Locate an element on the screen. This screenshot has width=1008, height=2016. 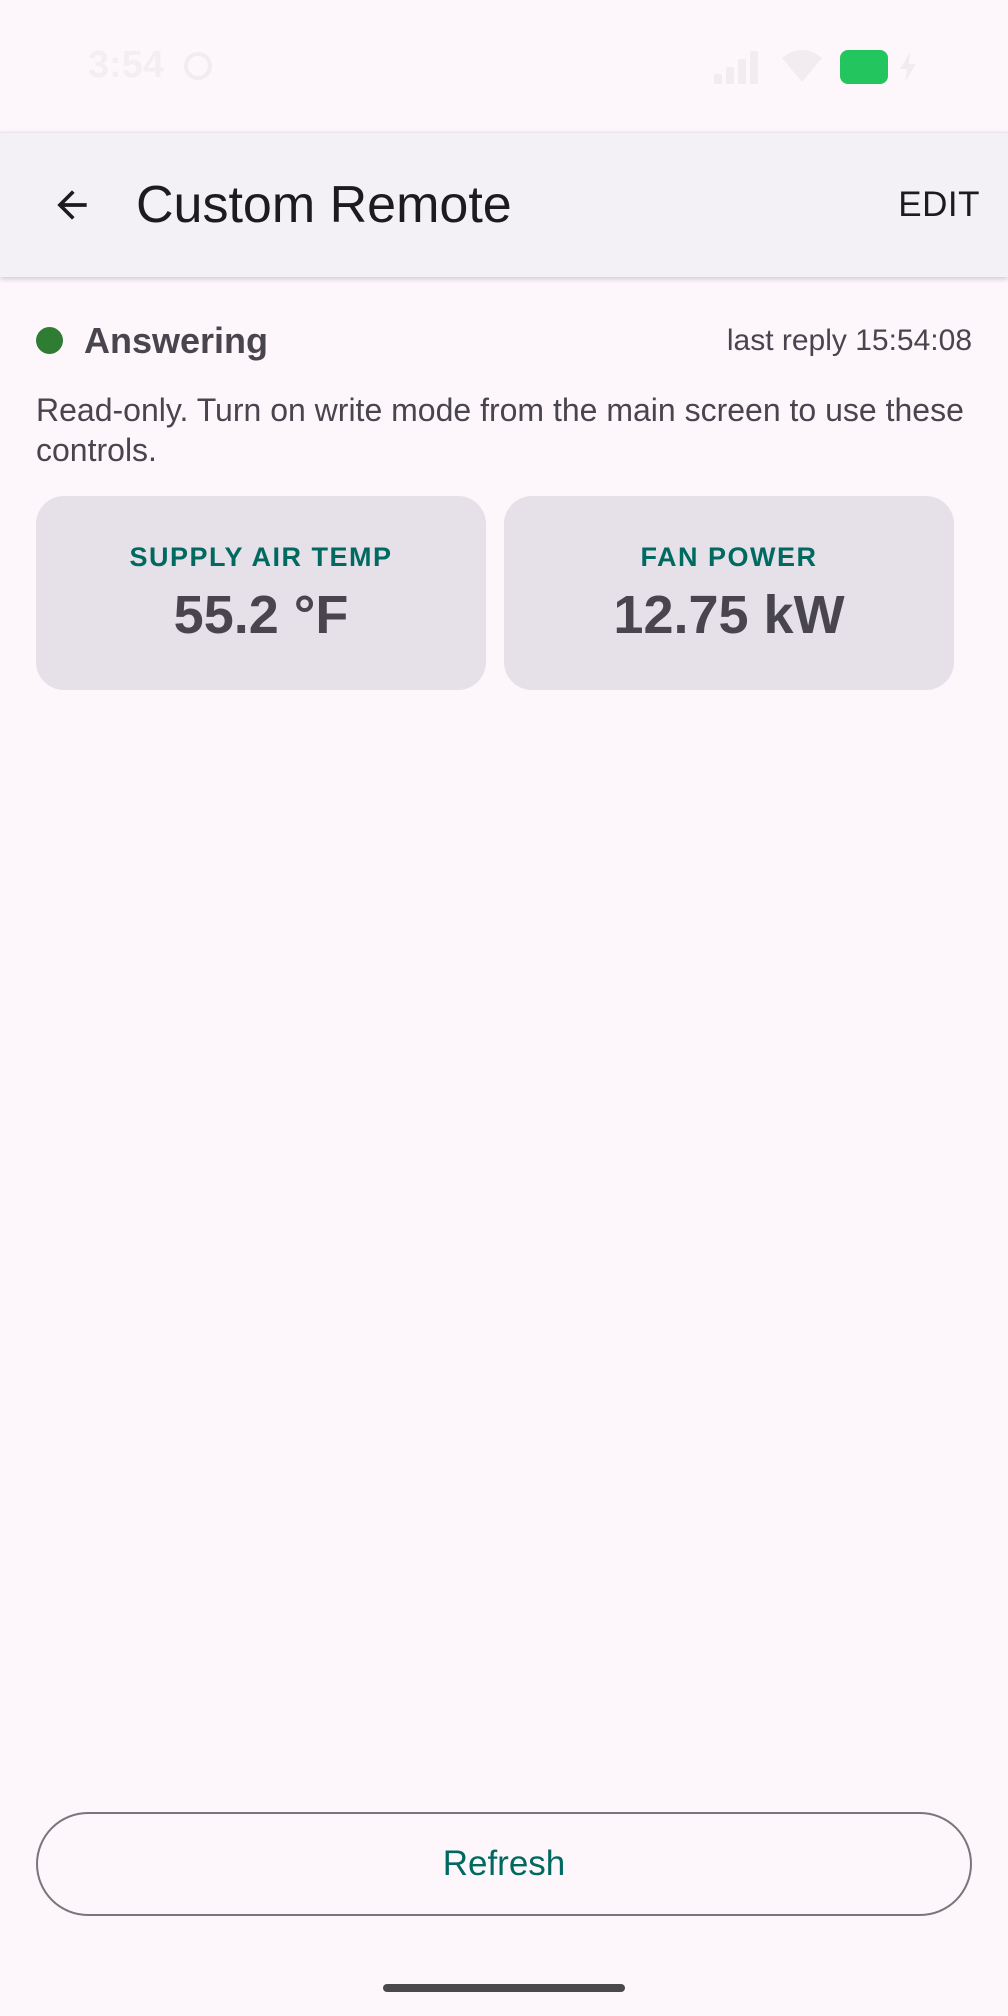
supply-air-temp-tile: SUPPLY AIR TEMP 55.2 °F is located at coordinates (261, 593).